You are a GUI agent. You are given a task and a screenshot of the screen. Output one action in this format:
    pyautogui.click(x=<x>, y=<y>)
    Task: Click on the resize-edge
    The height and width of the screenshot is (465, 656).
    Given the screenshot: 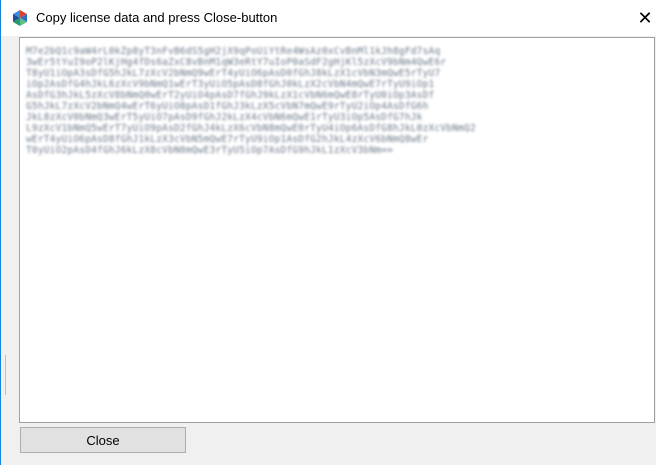 What is the action you would take?
    pyautogui.click(x=5, y=375)
    